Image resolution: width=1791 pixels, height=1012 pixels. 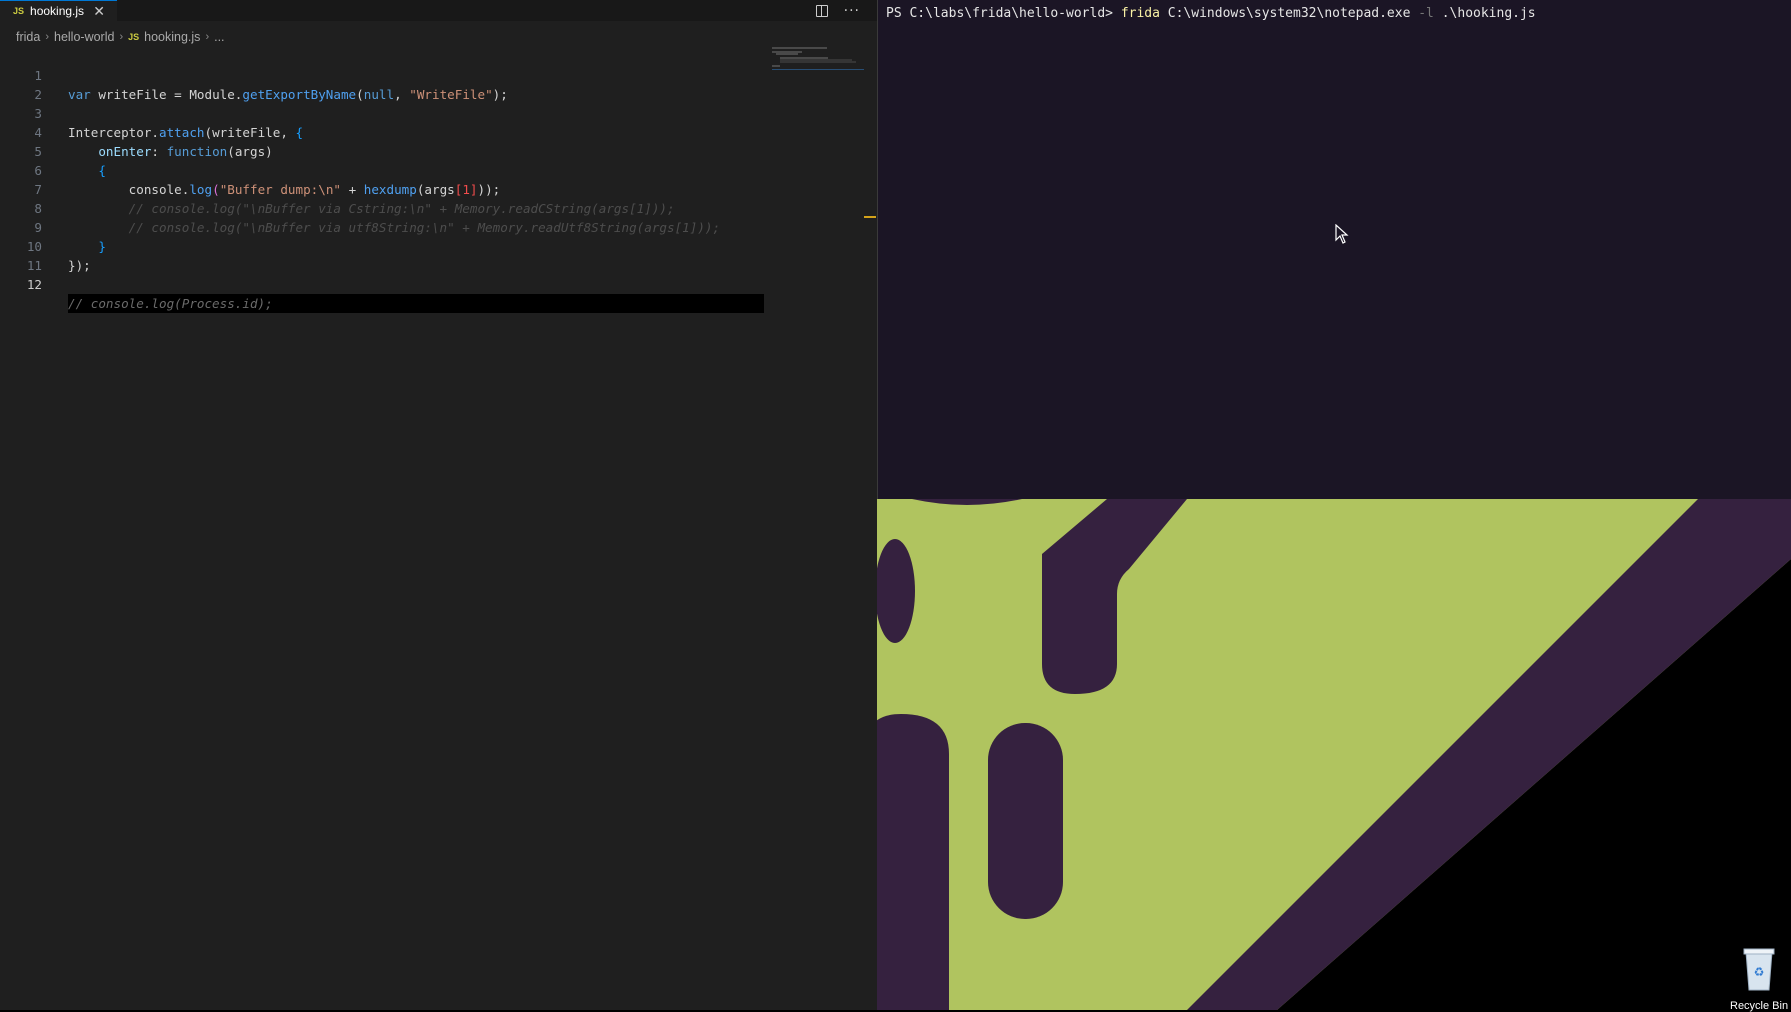 I want to click on terminal-script-arg: .\hooking.js, so click(x=1484, y=13).